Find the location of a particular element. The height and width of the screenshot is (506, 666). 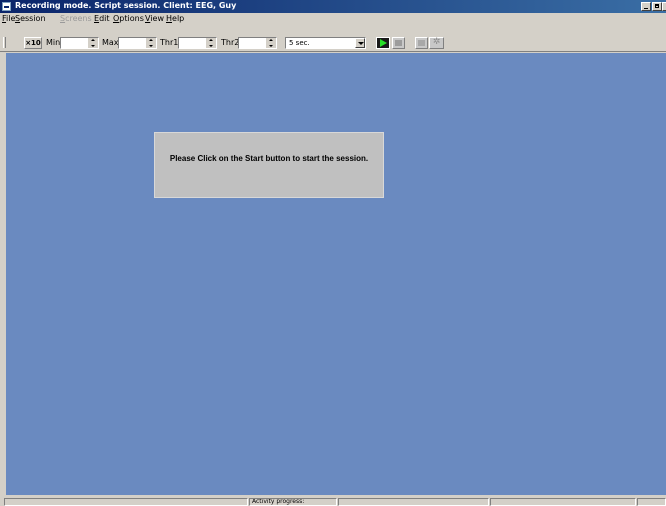

min-spinner-arrows-icon is located at coordinates (93, 43).